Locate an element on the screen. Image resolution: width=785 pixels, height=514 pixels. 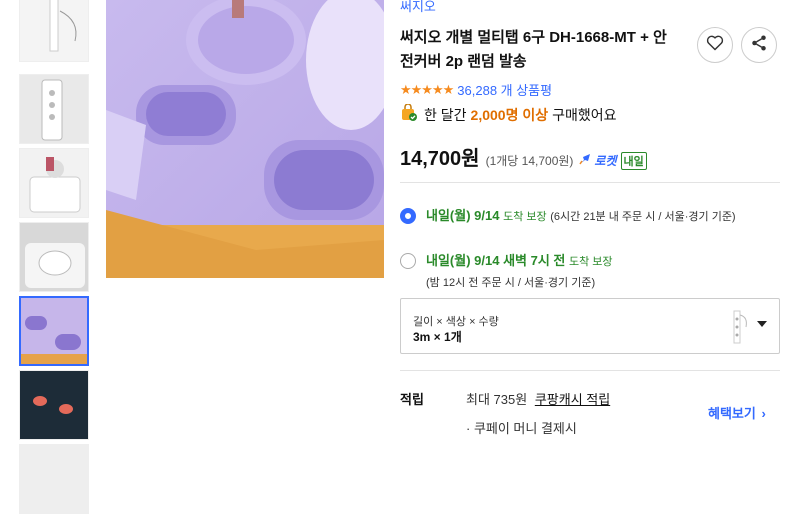
chevron-down-icon is located at coordinates (762, 324).